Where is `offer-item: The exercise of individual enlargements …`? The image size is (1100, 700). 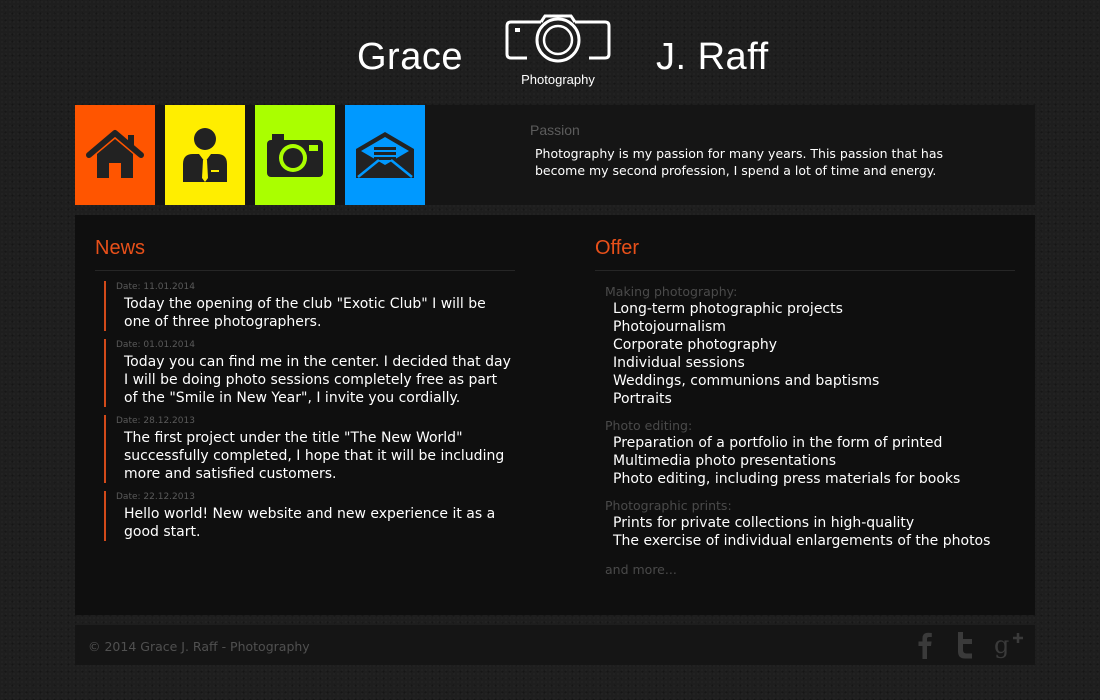 offer-item: The exercise of individual enlargements … is located at coordinates (802, 541).